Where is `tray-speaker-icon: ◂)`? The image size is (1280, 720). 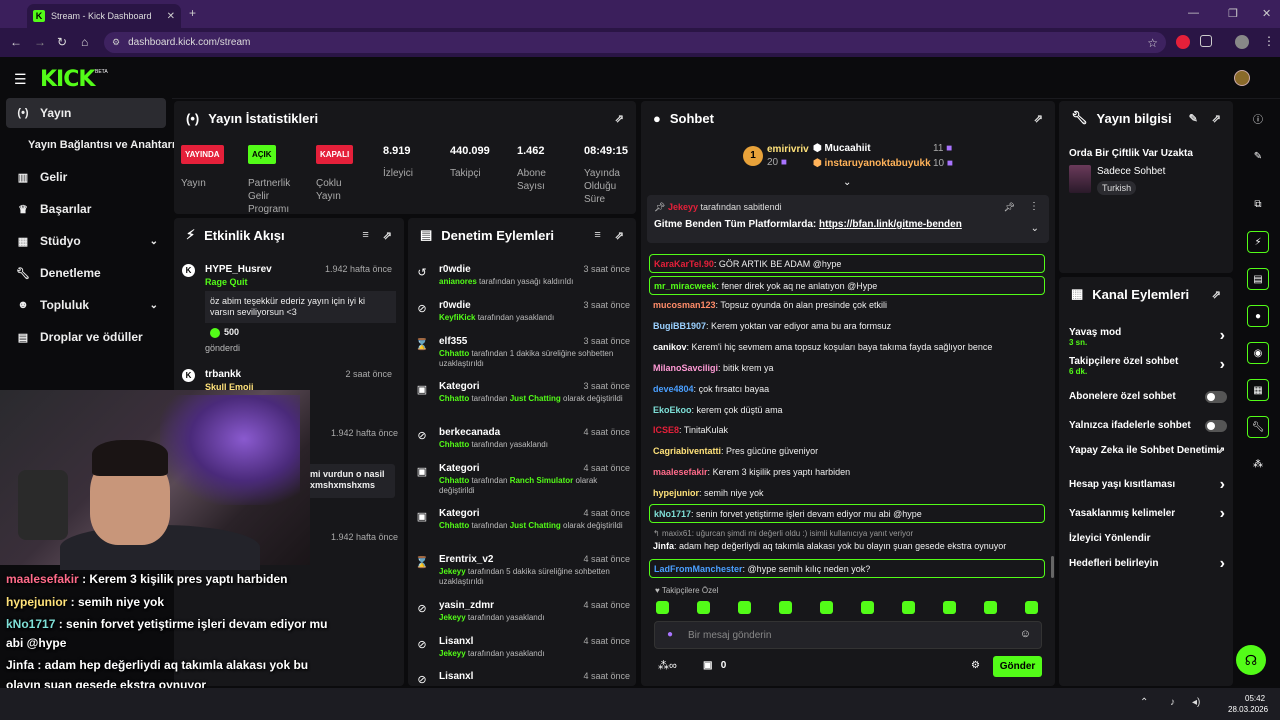 tray-speaker-icon: ◂) is located at coordinates (1196, 702).